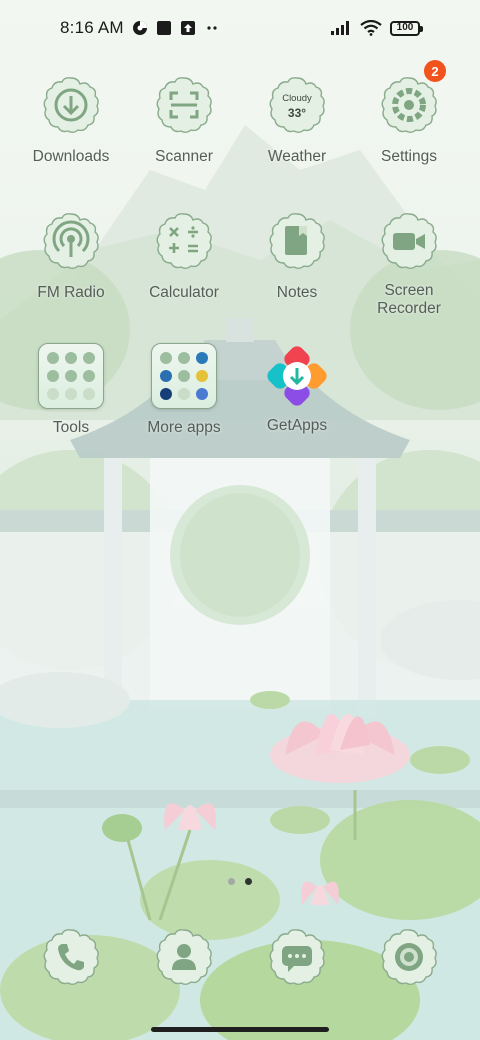 This screenshot has height=1040, width=480. I want to click on app-label: Settings, so click(408, 156).